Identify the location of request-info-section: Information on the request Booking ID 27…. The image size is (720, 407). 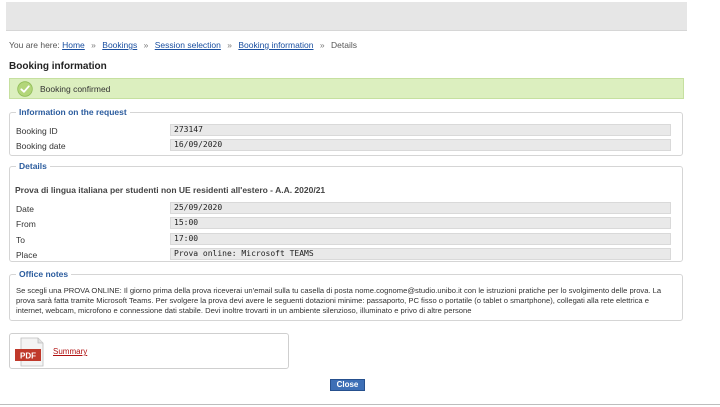
(346, 131).